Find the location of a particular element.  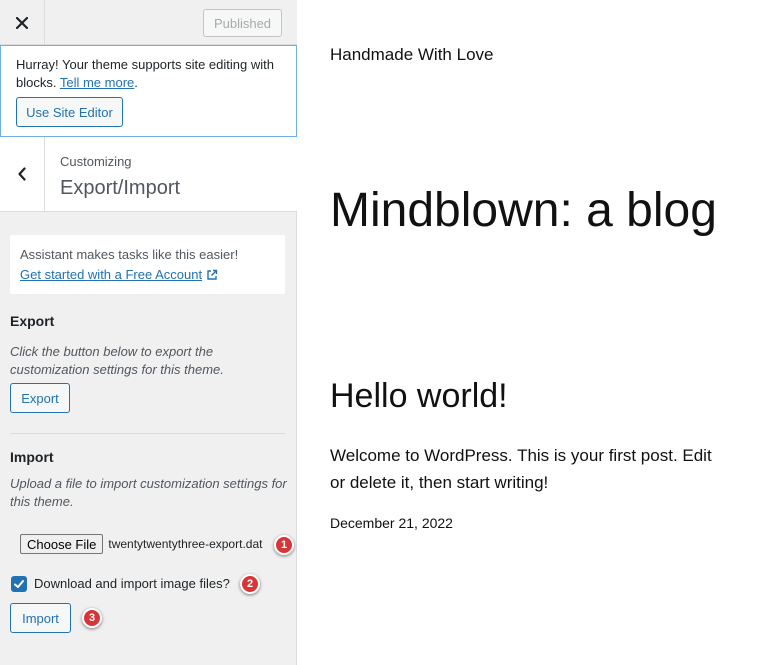

file-upload-row: Choose File twentytwentythree-export.dat is located at coordinates (147, 544).